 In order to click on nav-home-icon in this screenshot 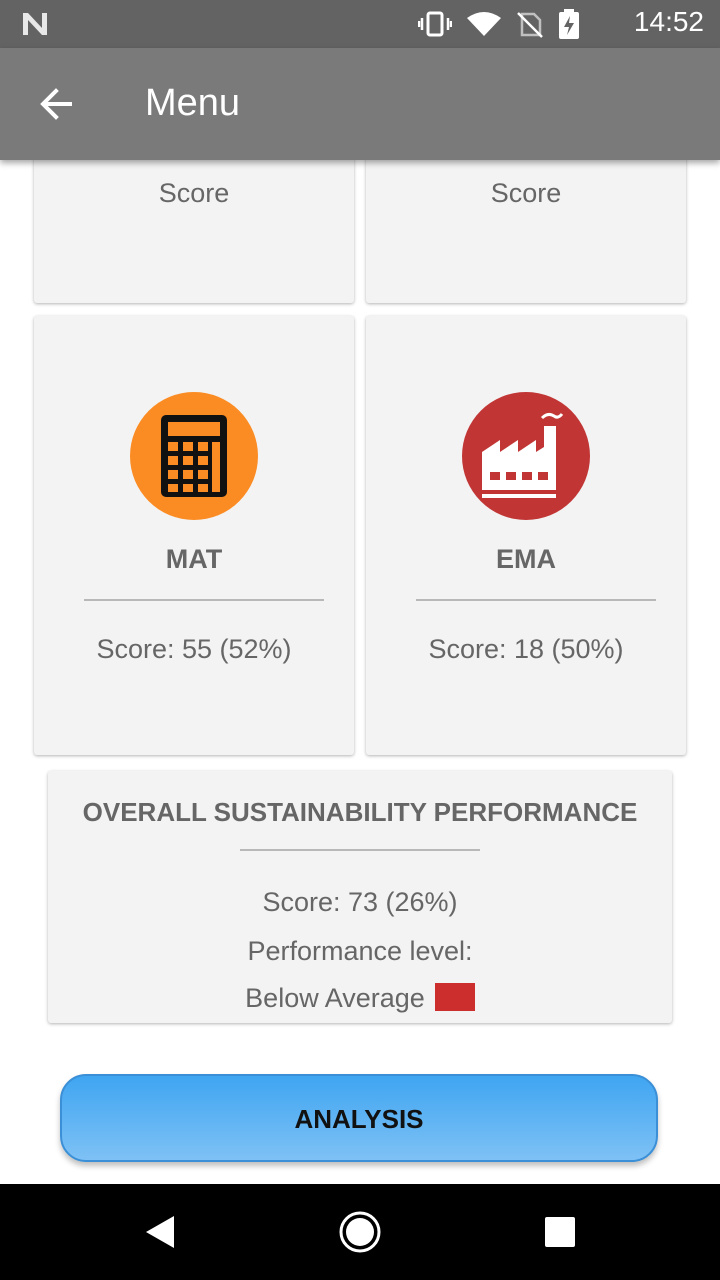, I will do `click(360, 1232)`.